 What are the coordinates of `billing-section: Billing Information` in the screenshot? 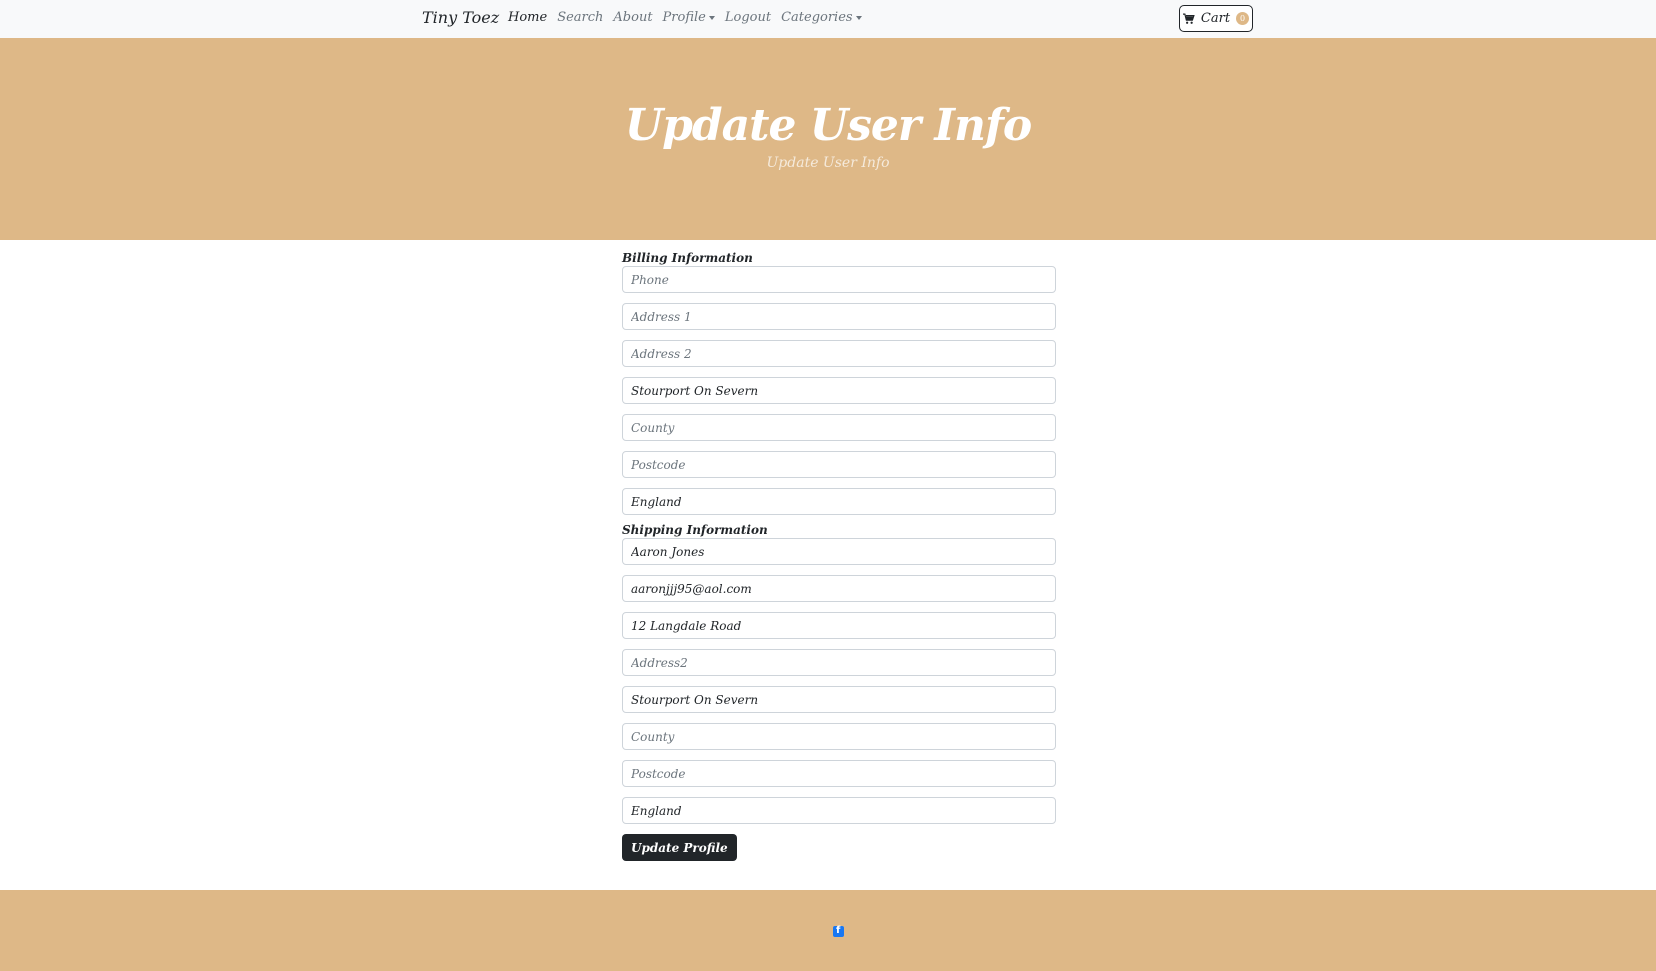 It's located at (839, 383).